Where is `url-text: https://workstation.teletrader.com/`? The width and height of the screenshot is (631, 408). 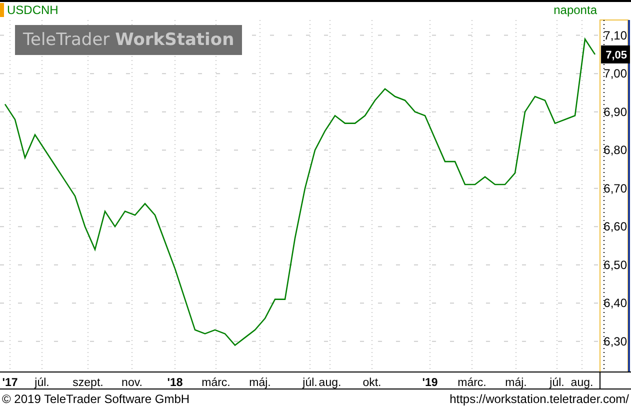
url-text: https://workstation.teletrader.com/ is located at coordinates (539, 399).